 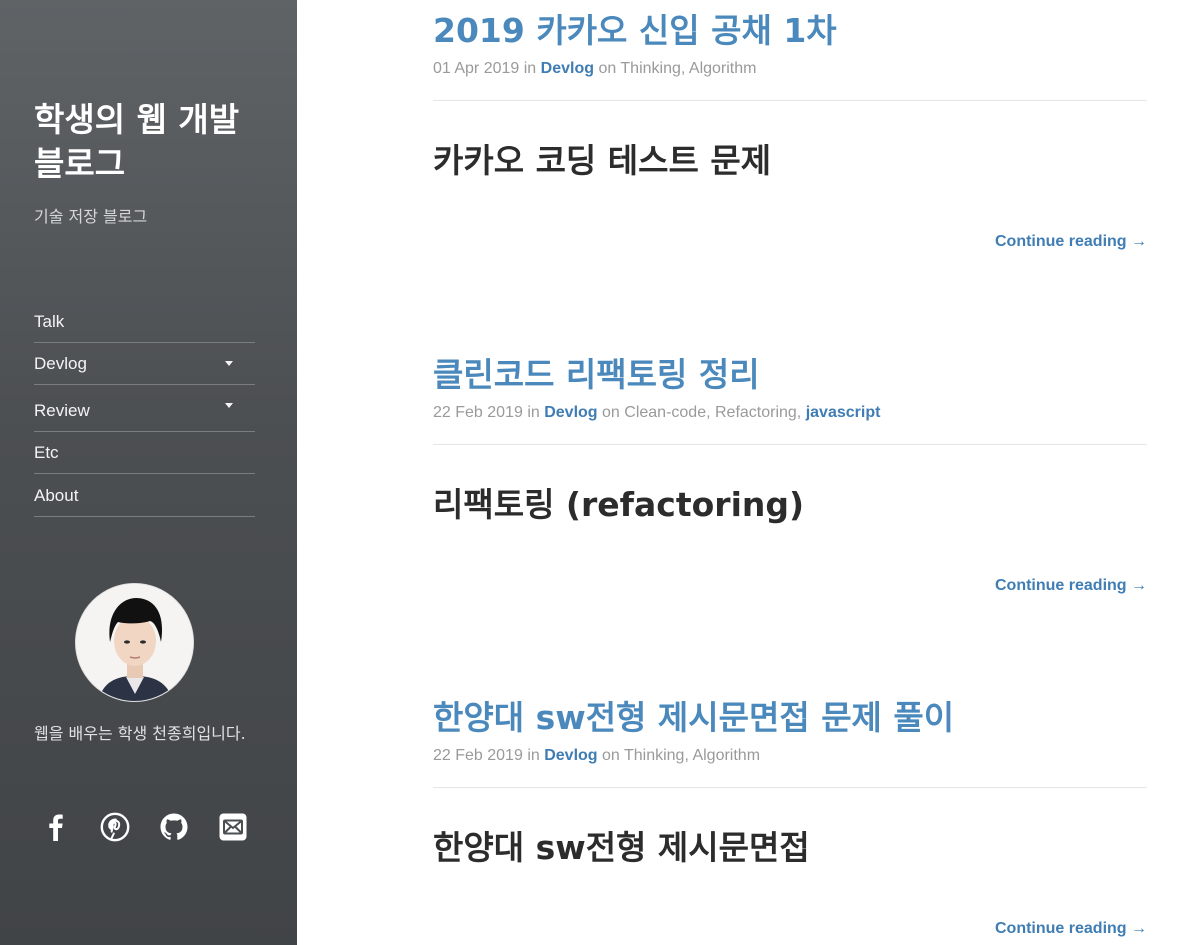 I want to click on post-date: 01 Apr 2019, so click(x=476, y=68).